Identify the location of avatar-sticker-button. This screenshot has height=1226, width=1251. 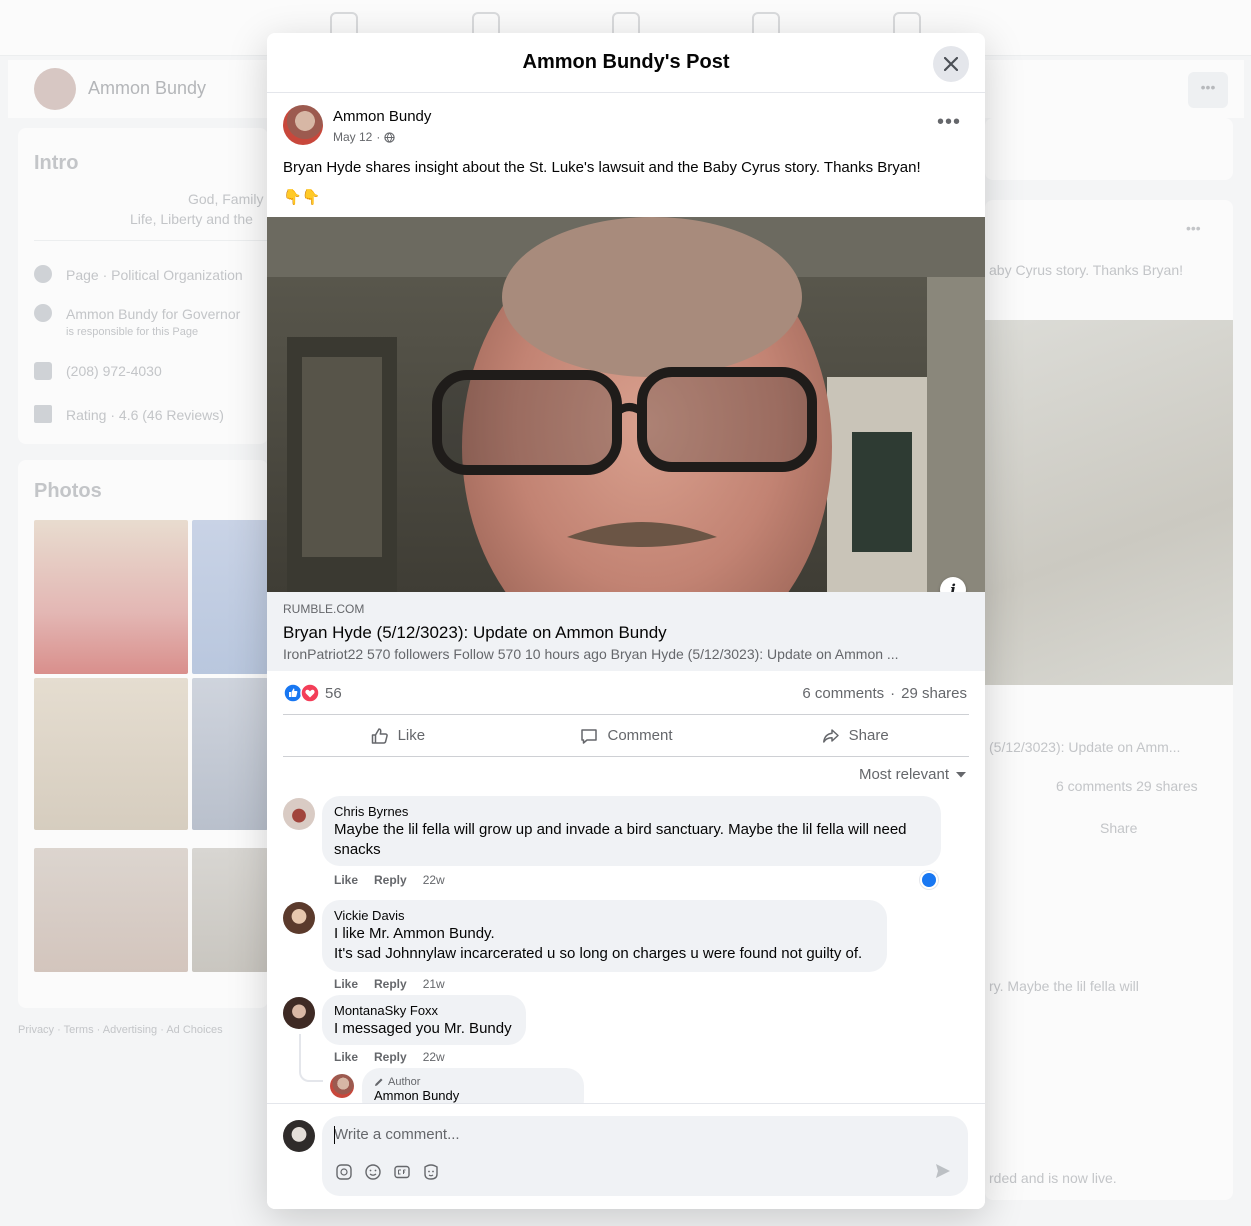
(431, 1172).